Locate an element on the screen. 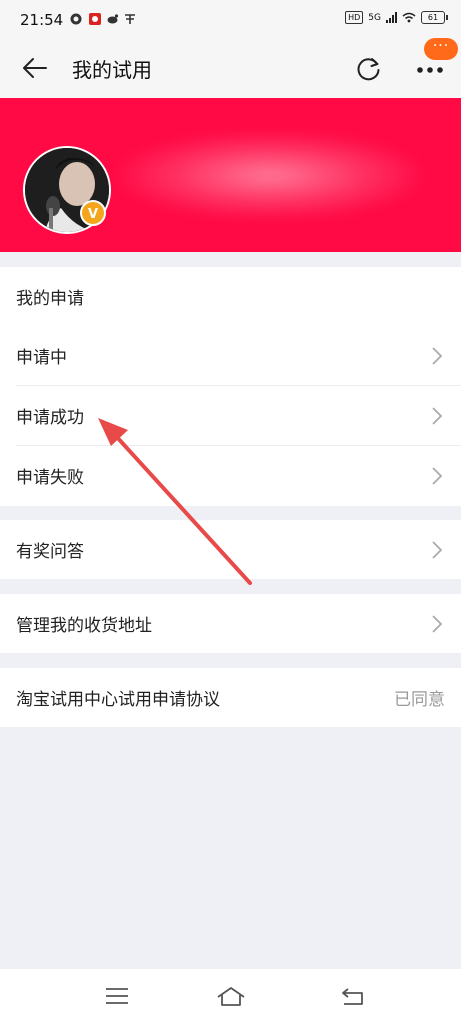 This screenshot has height=1024, width=461. list-item-success: 申请成功 is located at coordinates (230, 416).